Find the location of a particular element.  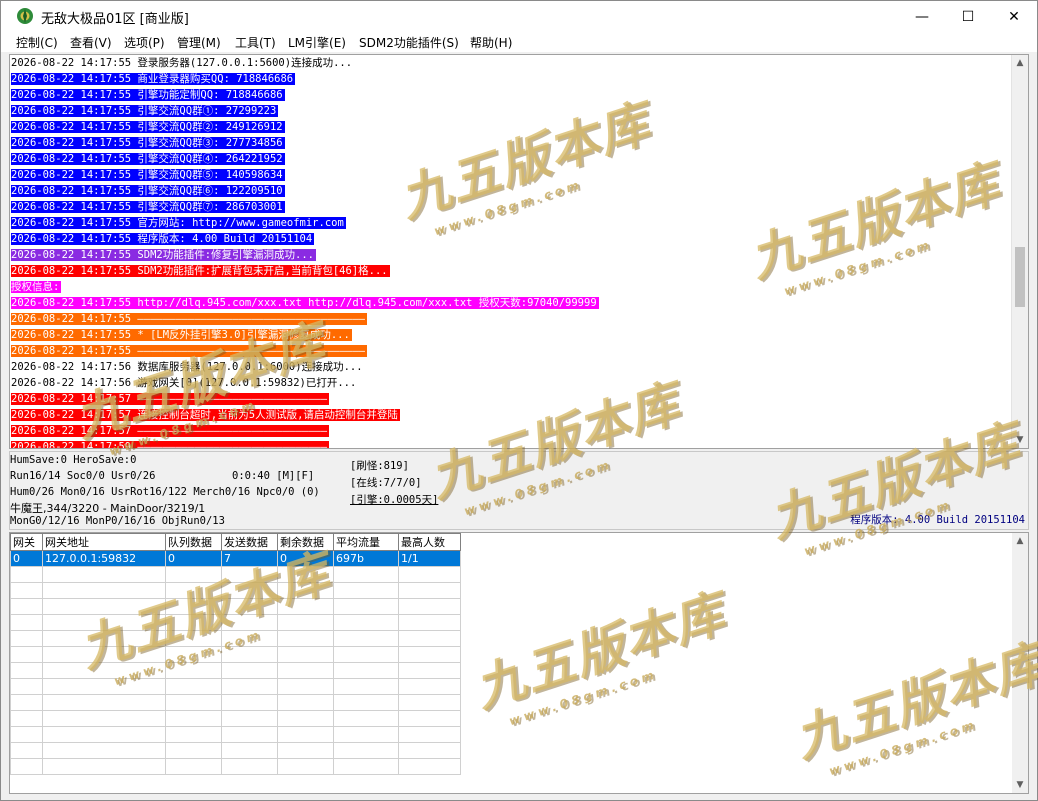

grid-header: 发送数据 is located at coordinates (249, 542).